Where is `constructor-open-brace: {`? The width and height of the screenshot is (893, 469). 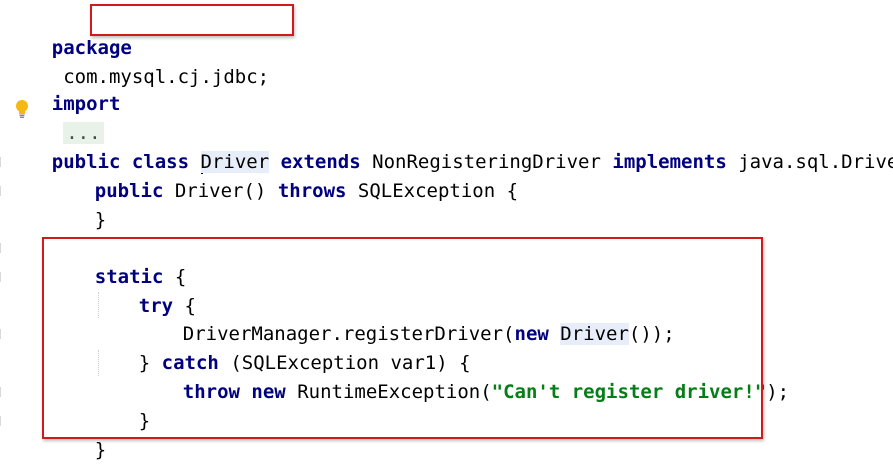 constructor-open-brace: { is located at coordinates (512, 191).